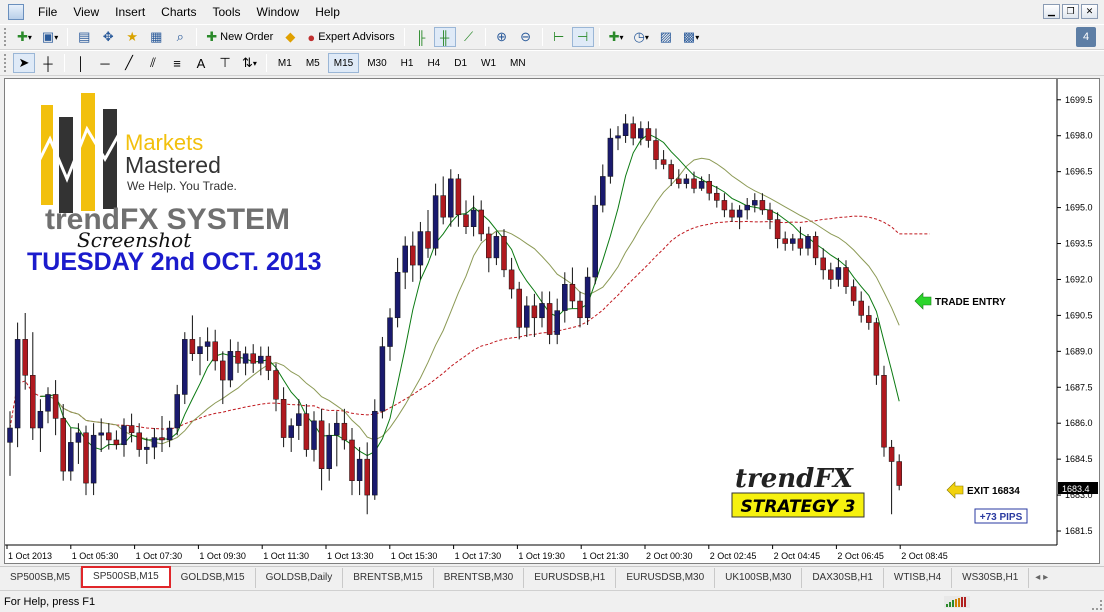  What do you see at coordinates (759, 577) in the screenshot?
I see `tab-uk100sb-m30: UK100SB,M30` at bounding box center [759, 577].